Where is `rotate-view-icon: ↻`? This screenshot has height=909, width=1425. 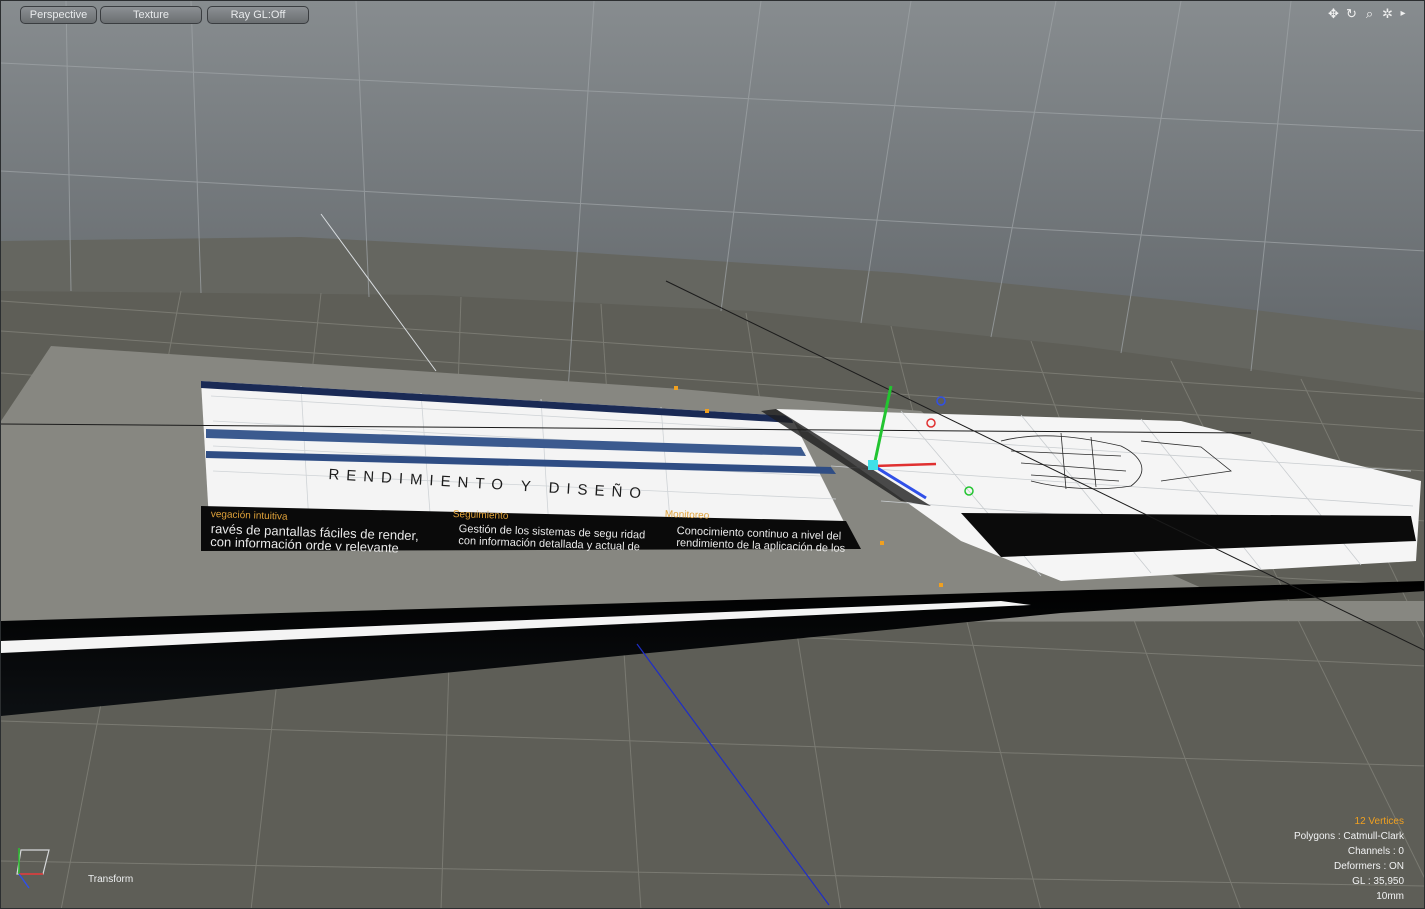 rotate-view-icon: ↻ is located at coordinates (1351, 13).